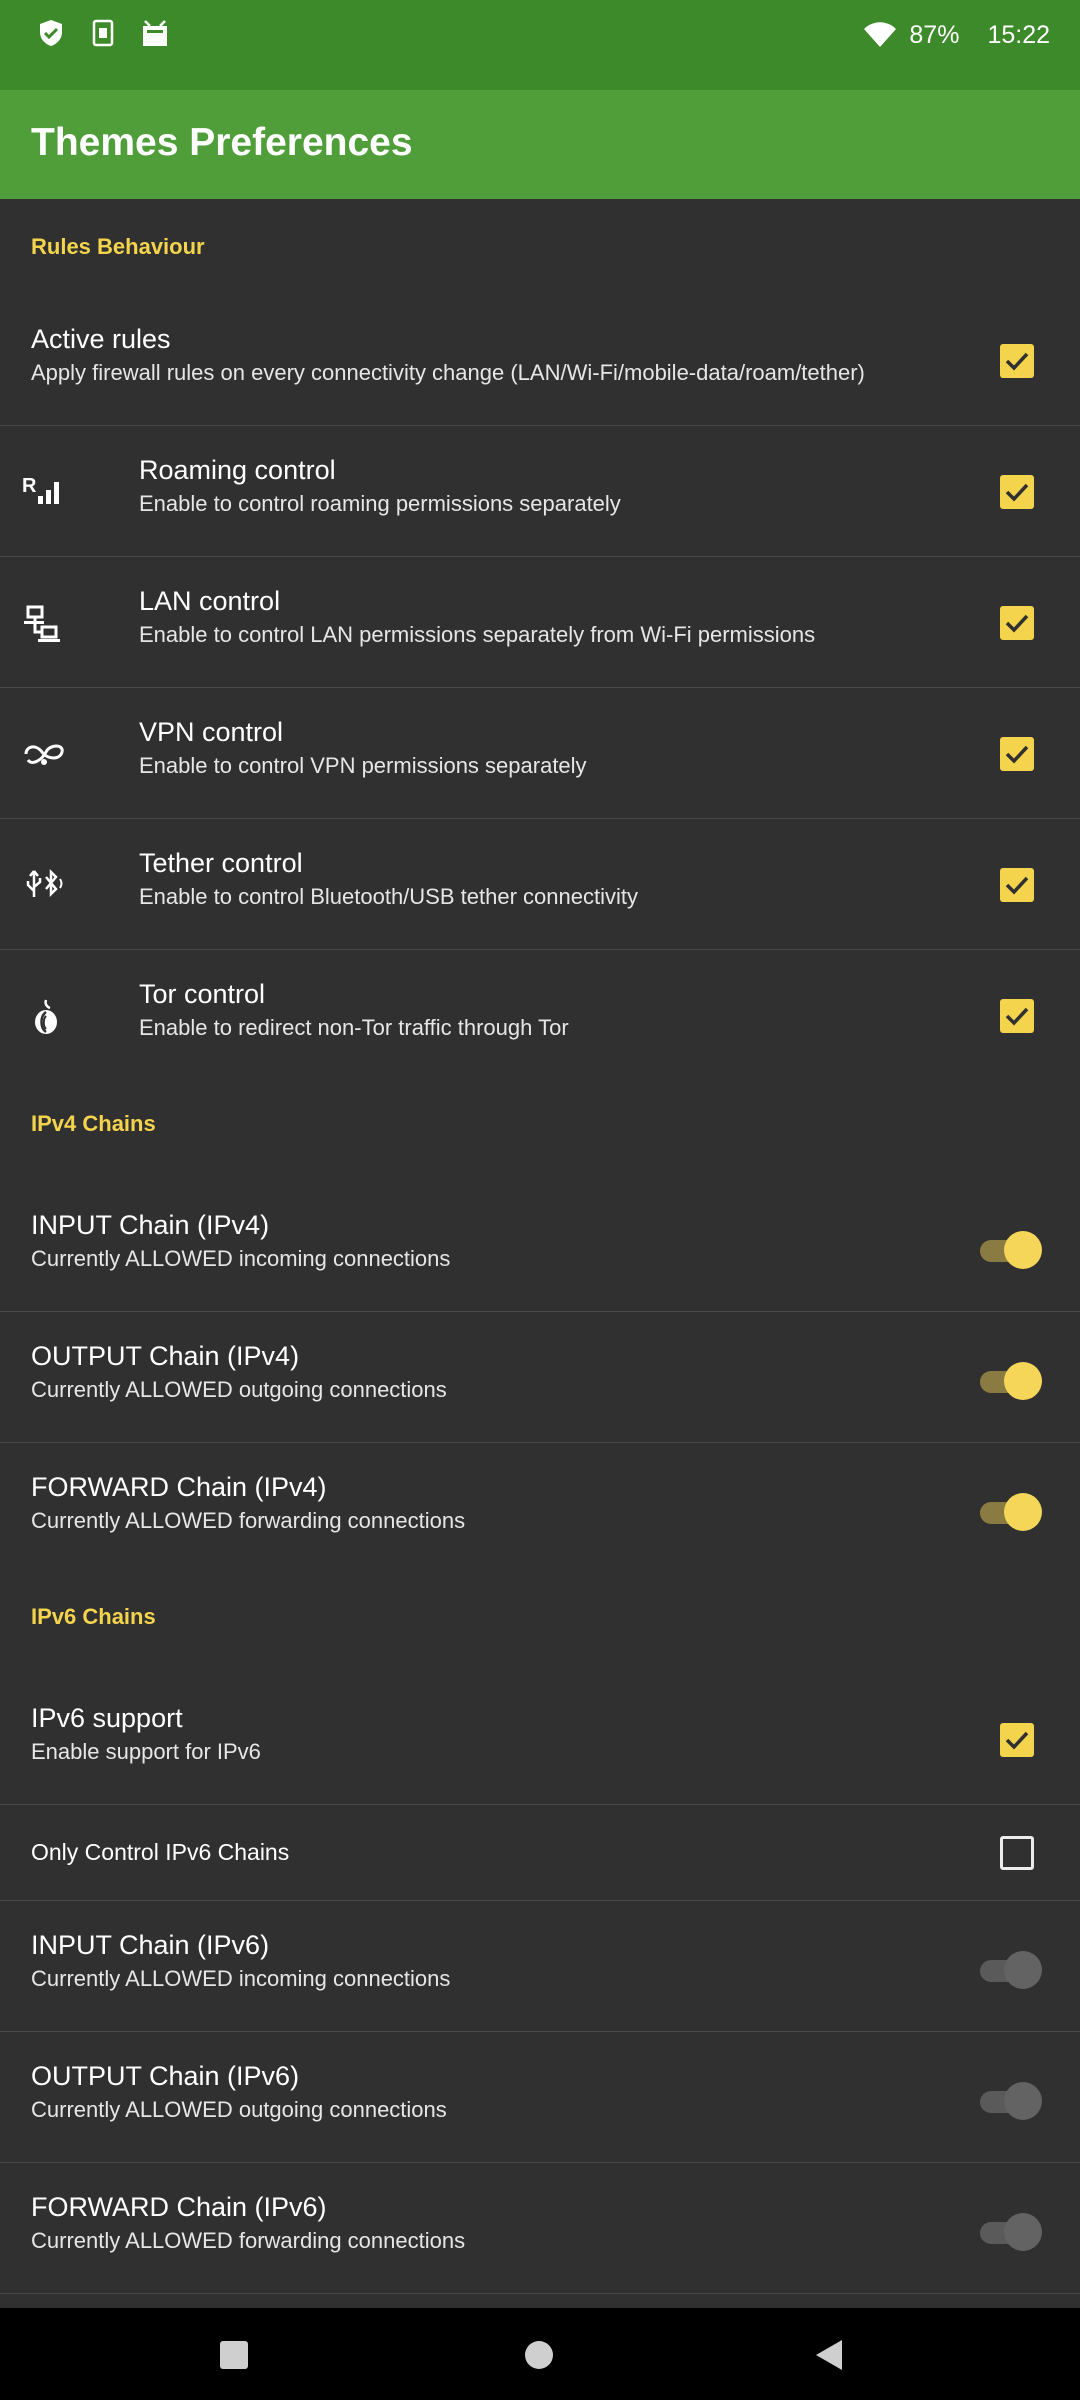 This screenshot has height=2400, width=1080. I want to click on wifi-icon, so click(880, 34).